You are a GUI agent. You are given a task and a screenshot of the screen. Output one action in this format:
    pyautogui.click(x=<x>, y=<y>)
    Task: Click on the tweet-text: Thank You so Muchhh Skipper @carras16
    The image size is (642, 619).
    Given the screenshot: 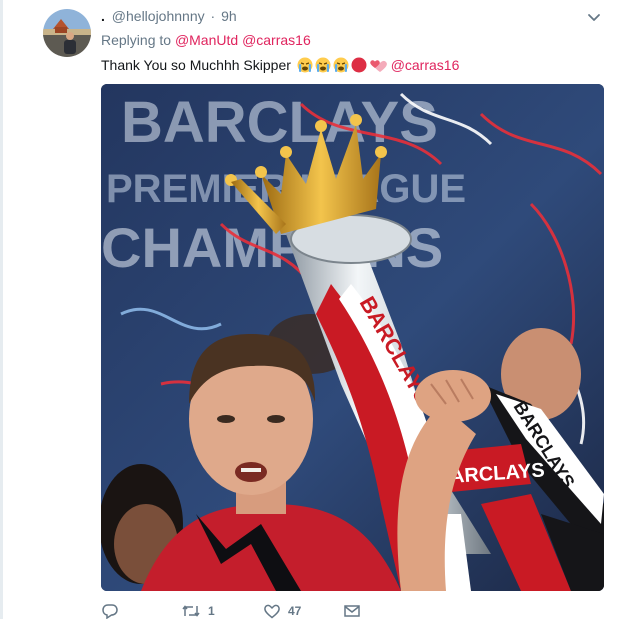 What is the action you would take?
    pyautogui.click(x=280, y=66)
    